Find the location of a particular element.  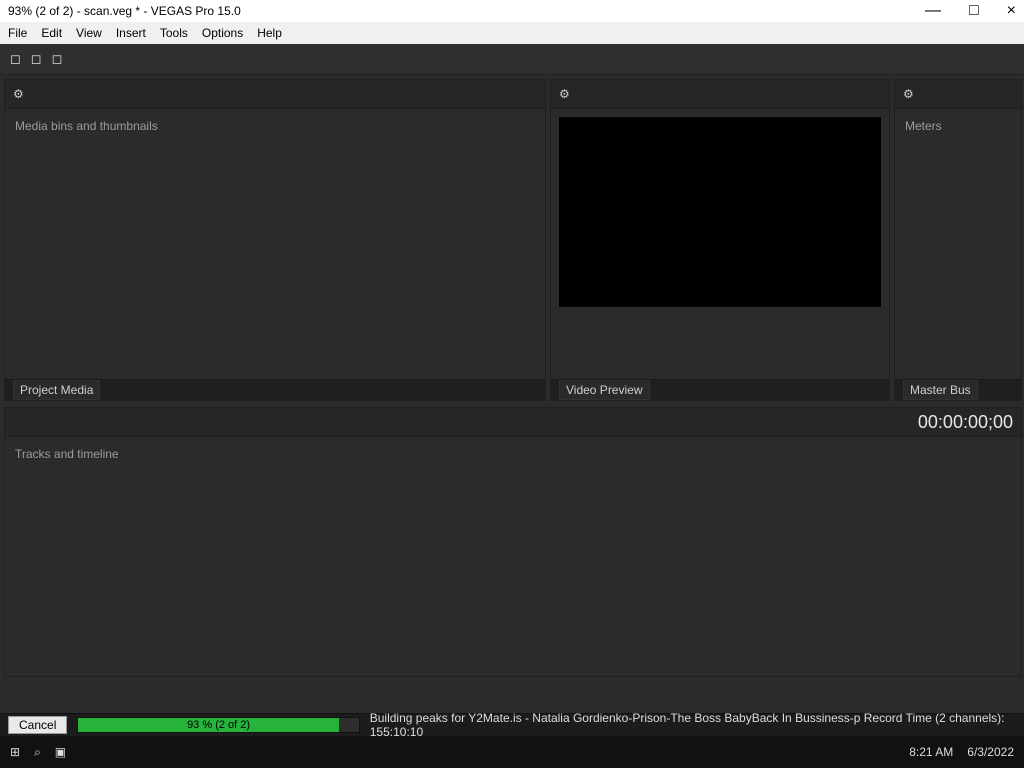

tab-video-preview: Video Preview is located at coordinates (604, 390).